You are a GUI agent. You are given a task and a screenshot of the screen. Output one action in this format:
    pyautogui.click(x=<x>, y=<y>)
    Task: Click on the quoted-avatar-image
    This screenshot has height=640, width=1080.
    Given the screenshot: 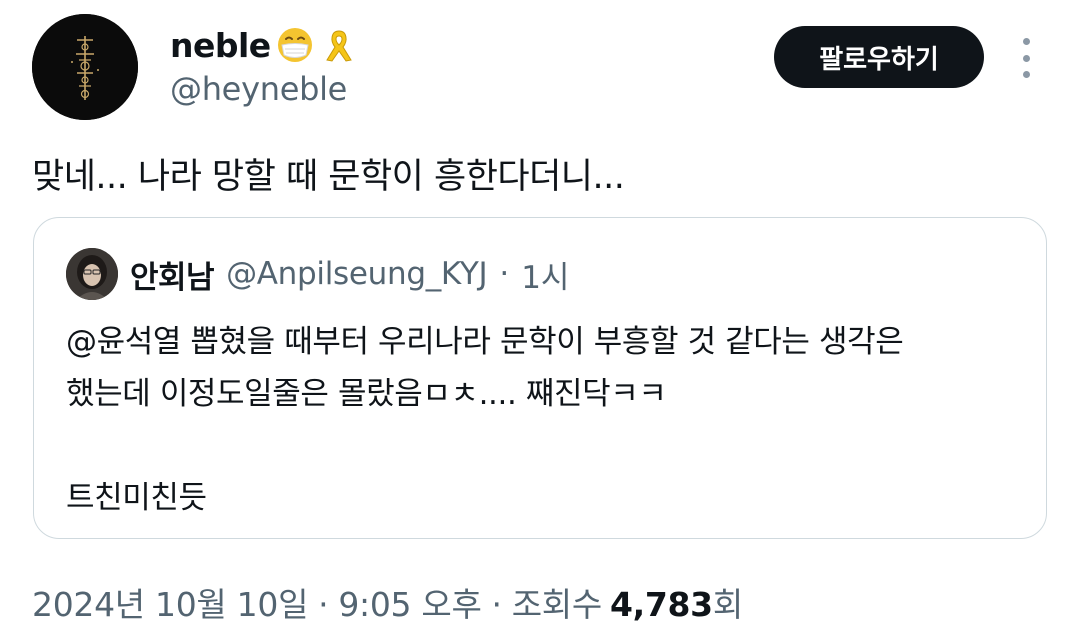 What is the action you would take?
    pyautogui.click(x=92, y=274)
    